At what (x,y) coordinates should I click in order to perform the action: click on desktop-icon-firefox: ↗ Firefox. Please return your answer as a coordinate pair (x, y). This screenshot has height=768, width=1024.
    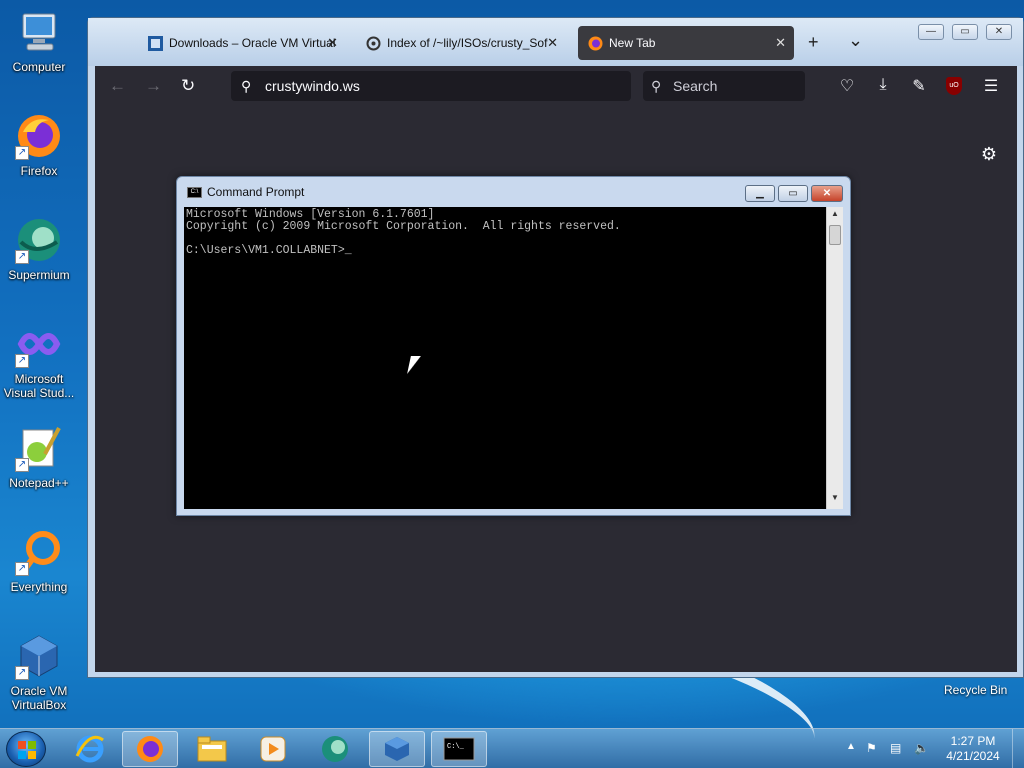
    Looking at the image, I should click on (39, 141).